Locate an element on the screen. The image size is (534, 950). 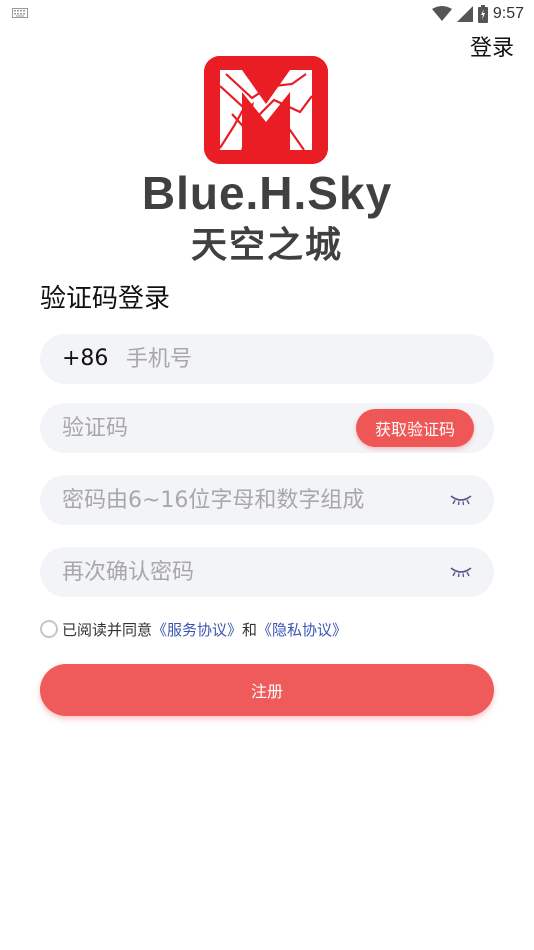
brand-subtitle: 天空之城 is located at coordinates (266, 245).